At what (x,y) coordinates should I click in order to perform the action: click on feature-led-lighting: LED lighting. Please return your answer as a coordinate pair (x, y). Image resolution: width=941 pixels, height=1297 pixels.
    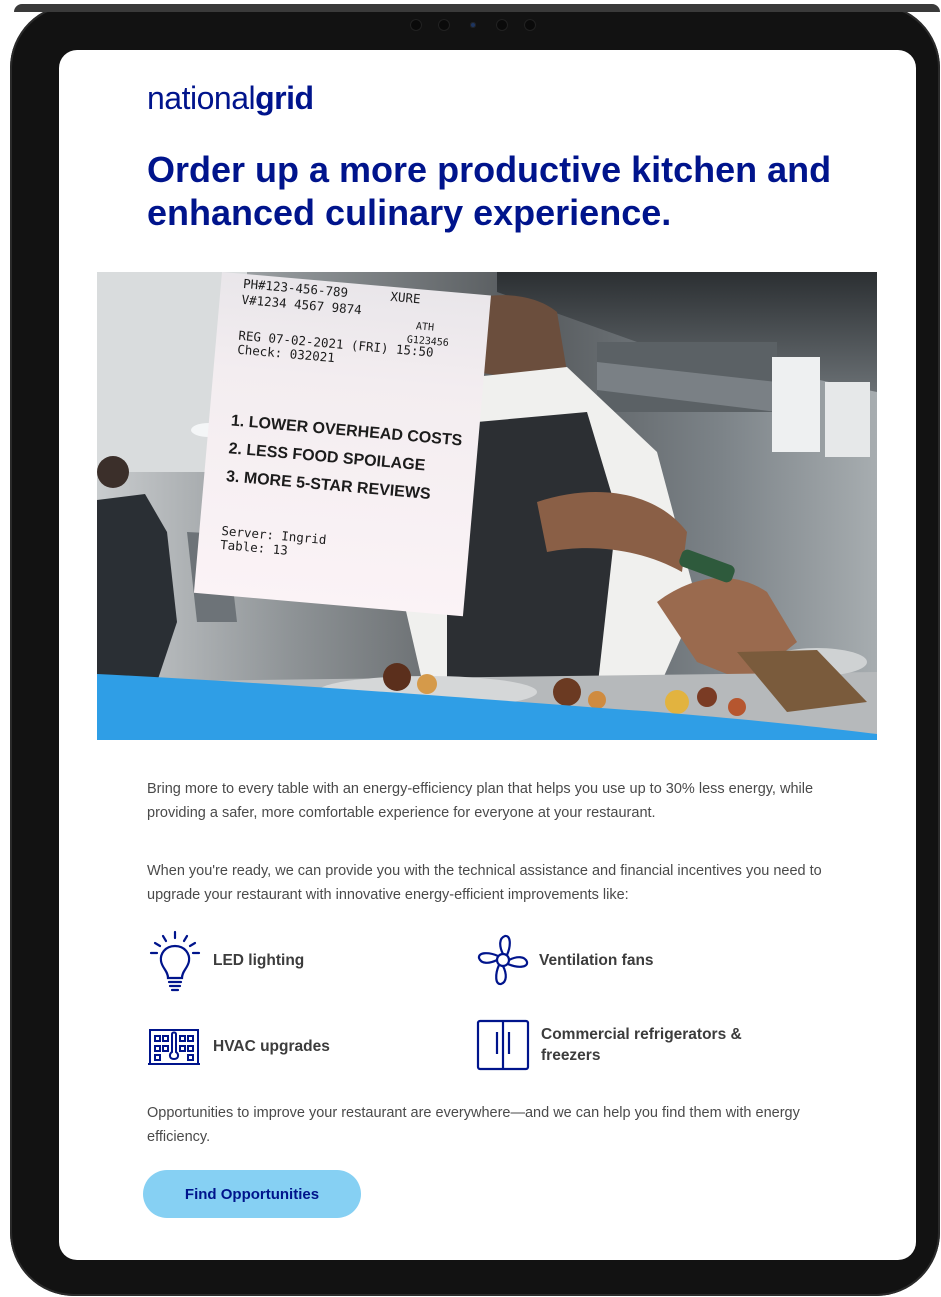
    Looking at the image, I should click on (225, 960).